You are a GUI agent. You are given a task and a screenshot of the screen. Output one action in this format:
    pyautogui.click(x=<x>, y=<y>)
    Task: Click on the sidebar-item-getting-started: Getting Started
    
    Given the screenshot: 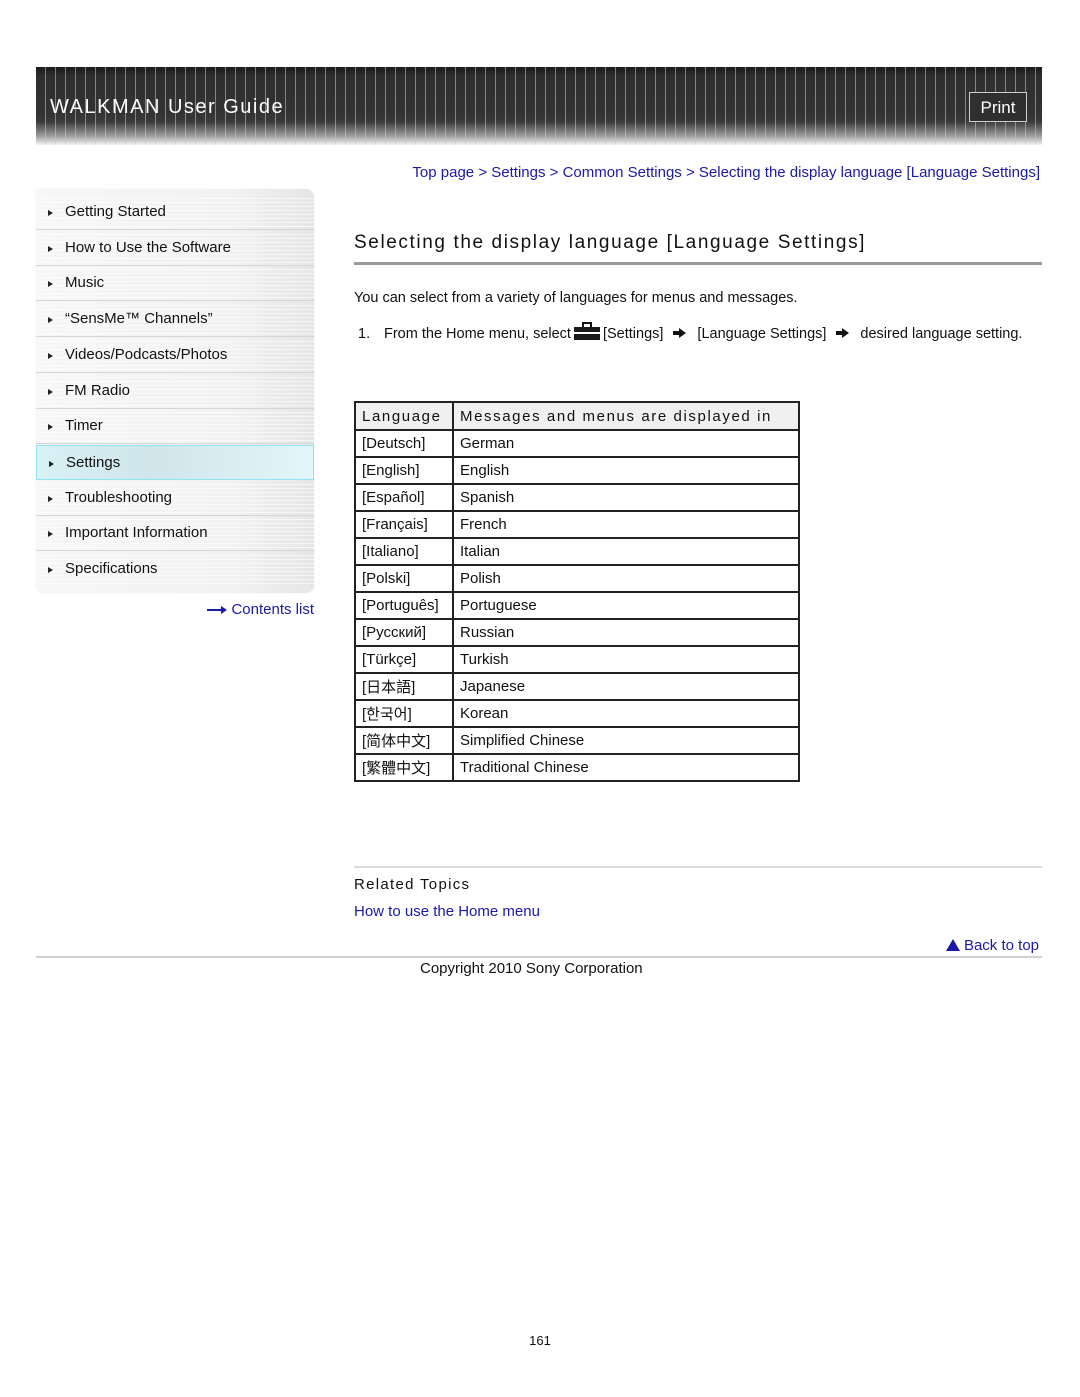 What is the action you would take?
    pyautogui.click(x=175, y=212)
    